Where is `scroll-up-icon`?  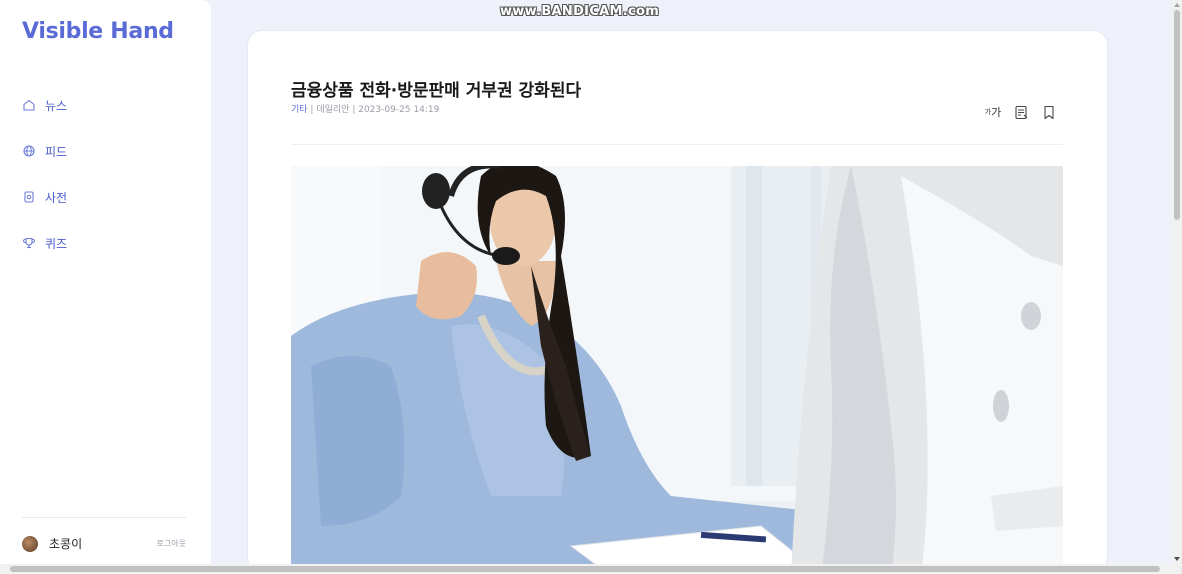
scroll-up-icon is located at coordinates (1177, 5).